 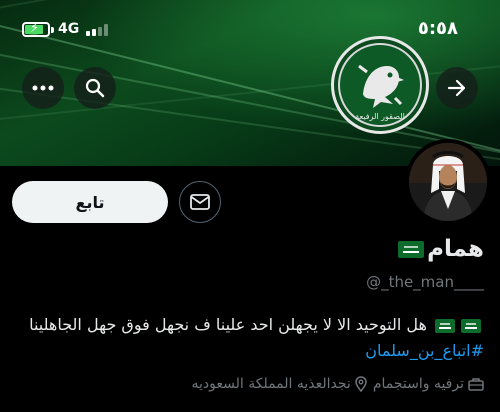 I want to click on arrow-right-icon, so click(x=456, y=88).